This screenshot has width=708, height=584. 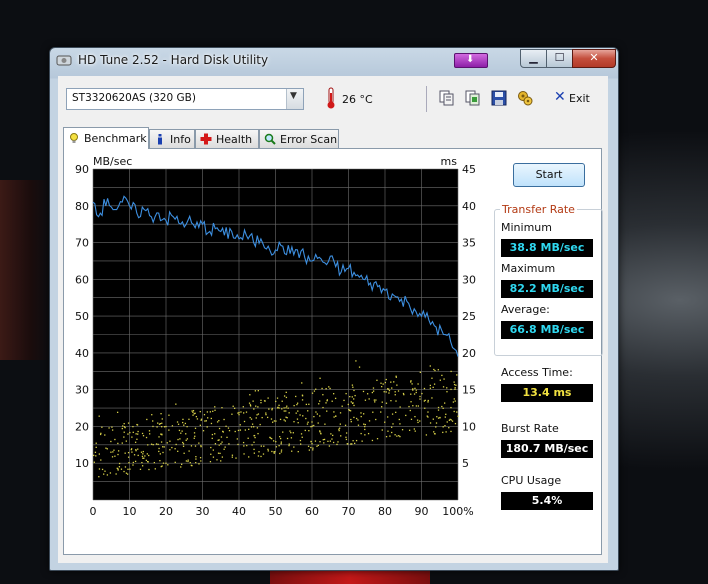 What do you see at coordinates (499, 98) in the screenshot?
I see `save-icon` at bounding box center [499, 98].